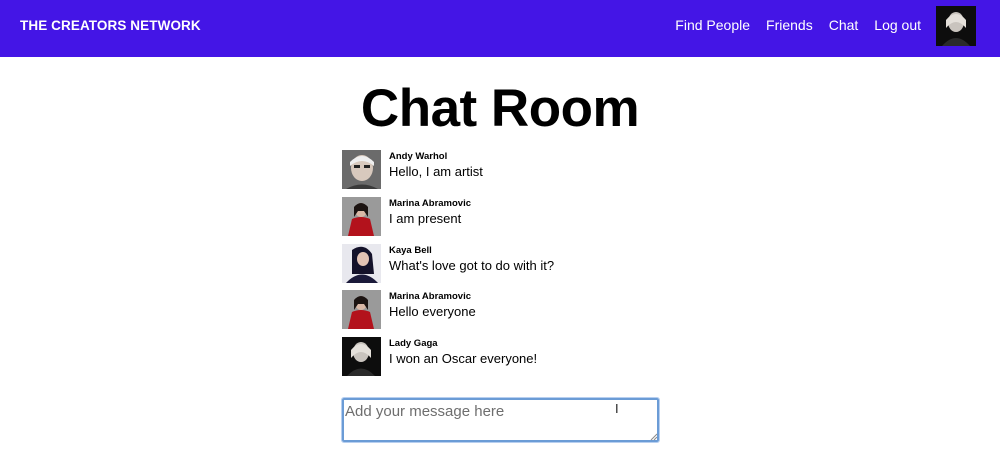 This screenshot has width=1000, height=468. Describe the element at coordinates (500, 108) in the screenshot. I see `page-title: Chat Room` at that location.